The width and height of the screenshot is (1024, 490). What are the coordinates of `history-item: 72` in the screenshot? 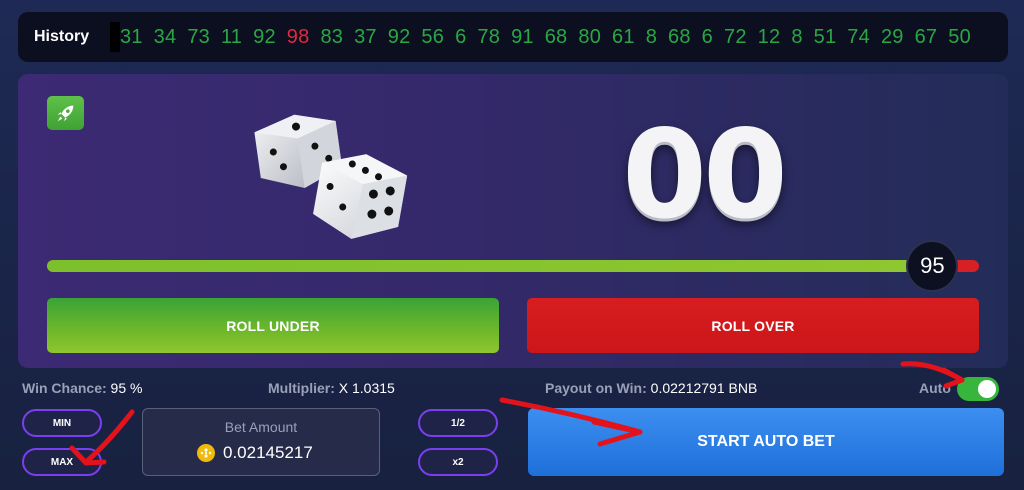 It's located at (735, 36).